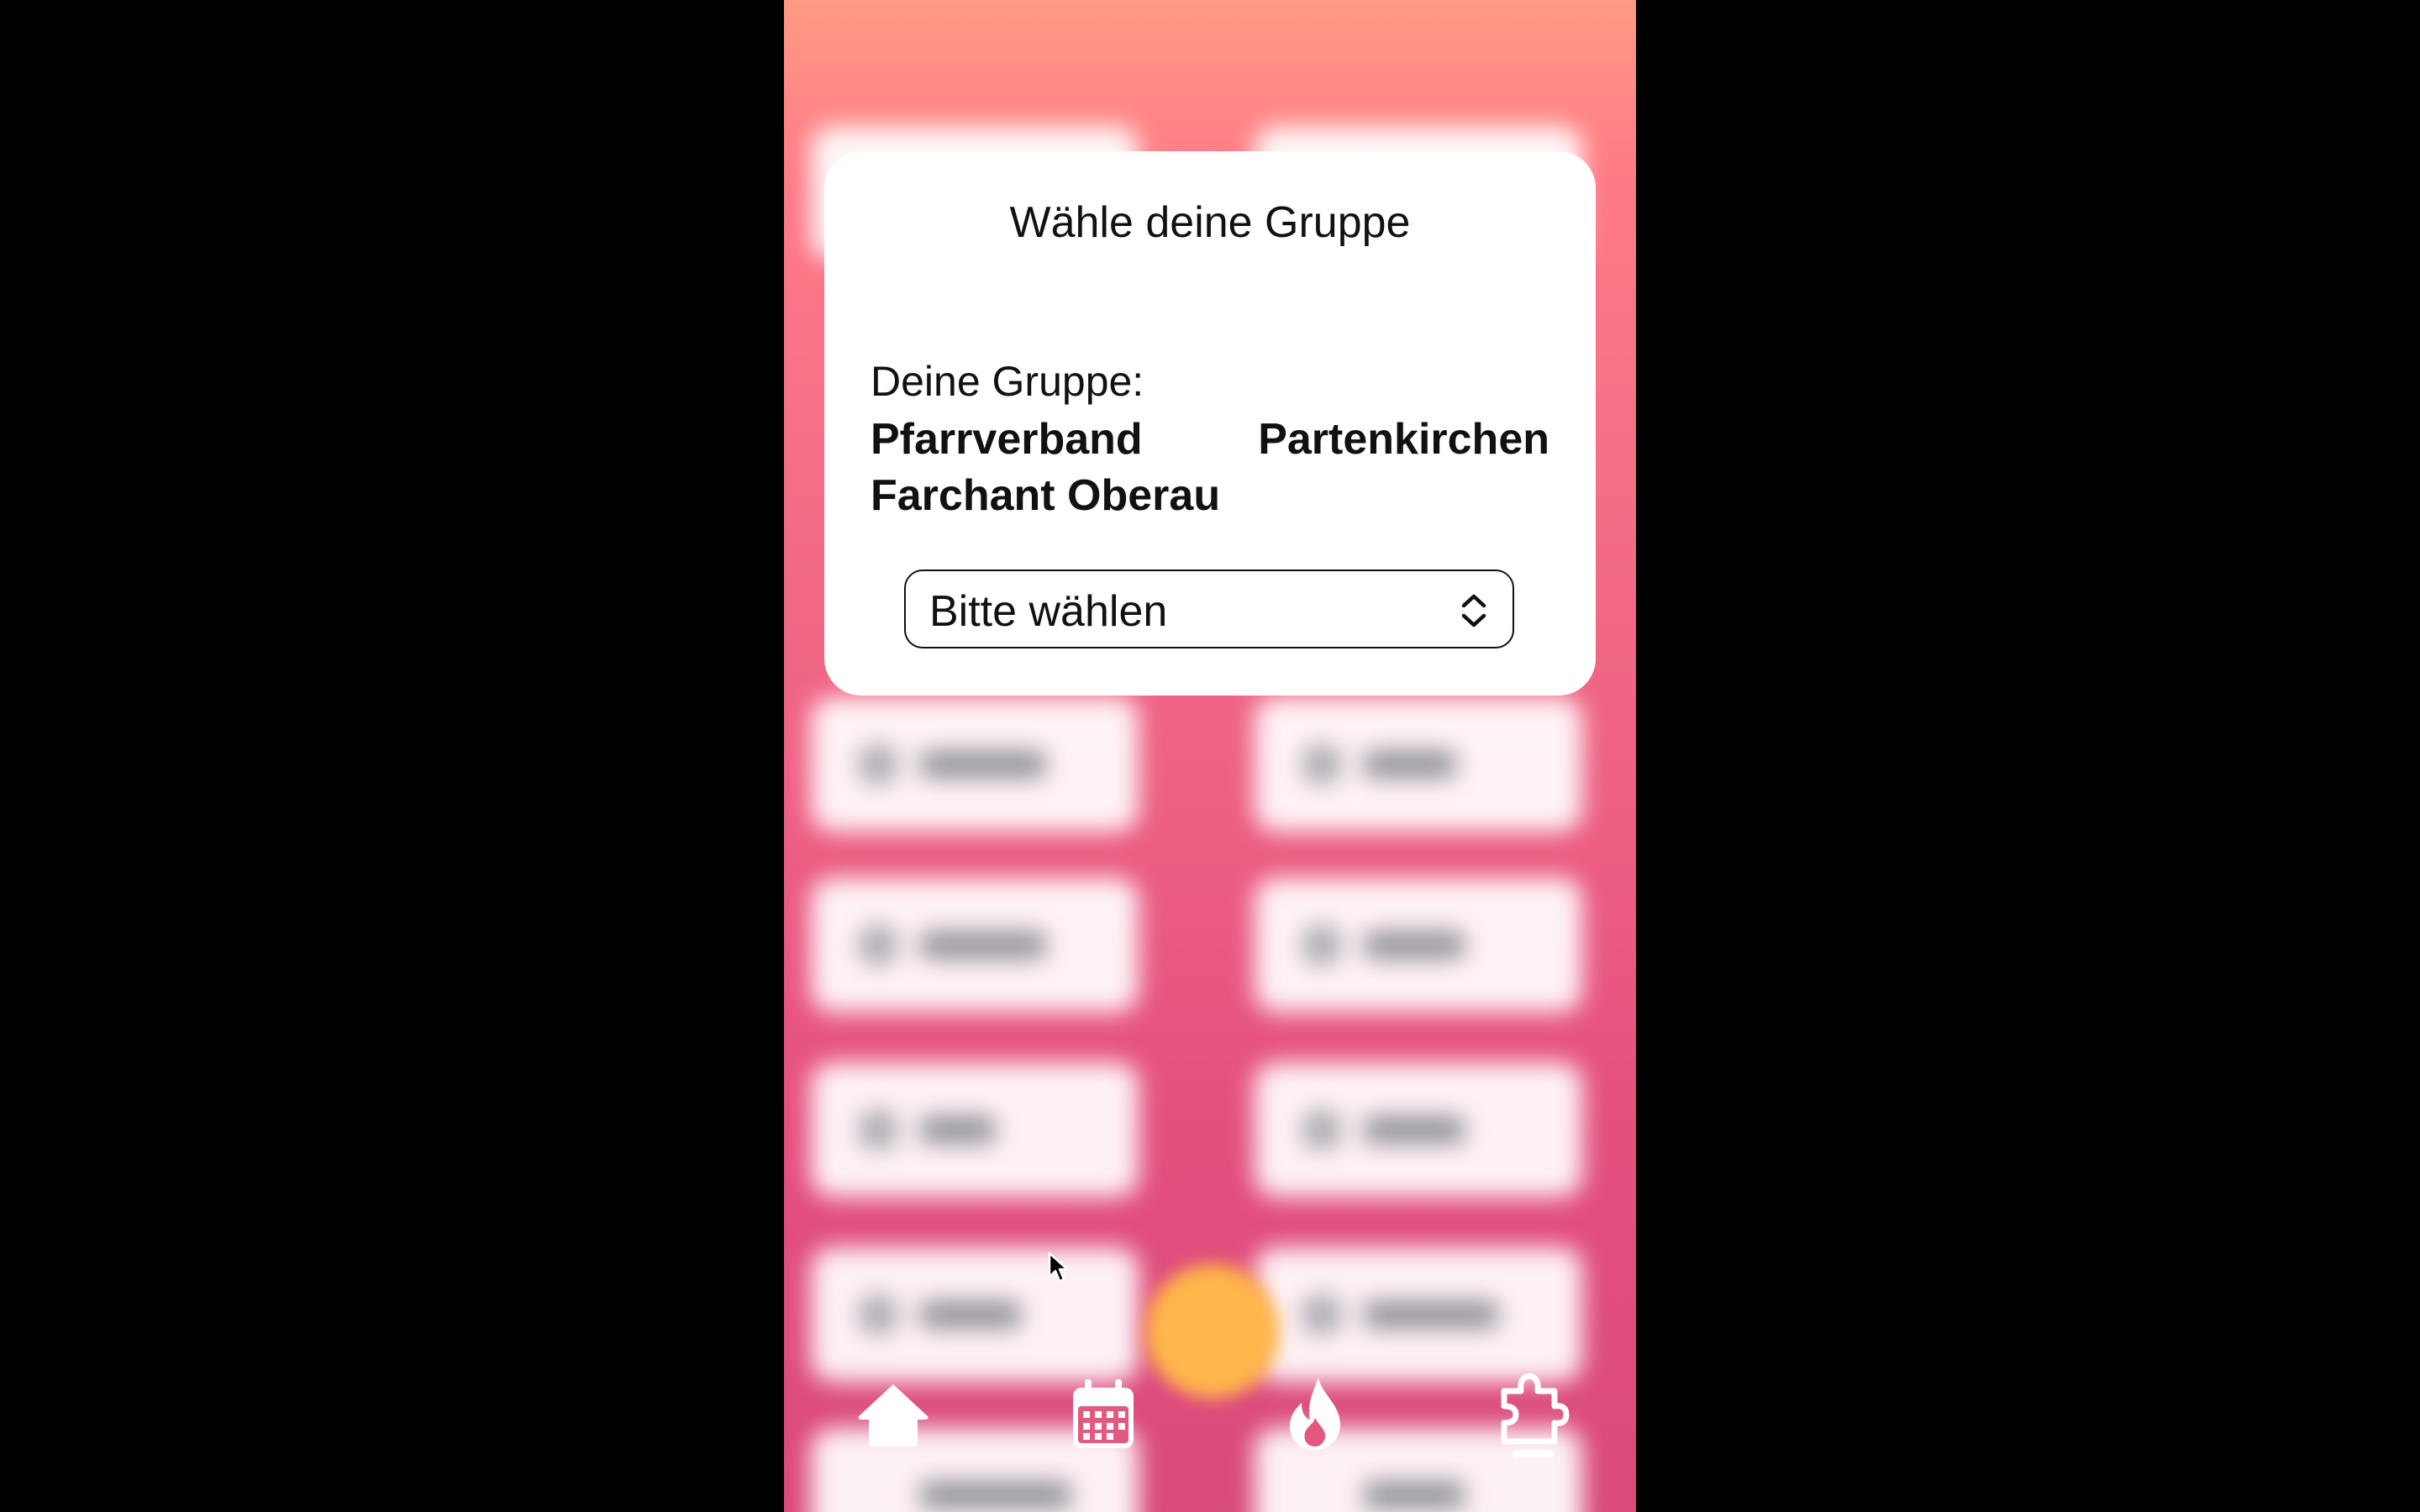  I want to click on home-icon, so click(893, 1420).